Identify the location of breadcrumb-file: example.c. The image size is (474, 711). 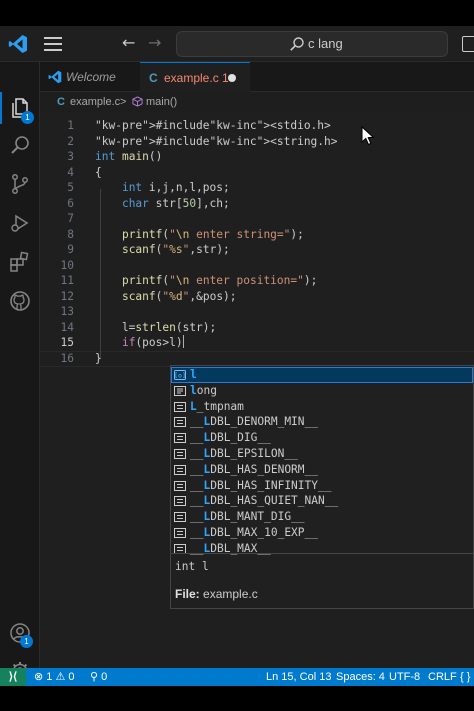
(95, 102).